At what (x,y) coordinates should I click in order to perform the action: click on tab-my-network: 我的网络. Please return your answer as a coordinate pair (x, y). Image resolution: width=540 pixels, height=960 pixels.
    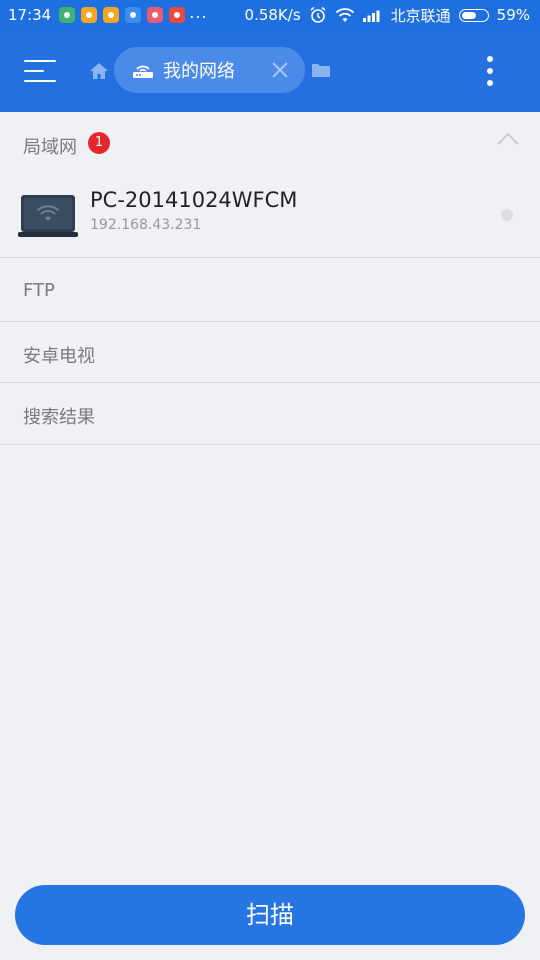
    Looking at the image, I should click on (209, 70).